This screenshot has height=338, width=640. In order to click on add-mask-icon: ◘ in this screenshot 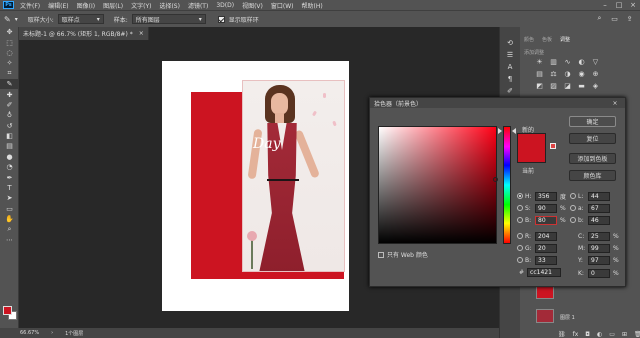, I will do `click(587, 334)`.